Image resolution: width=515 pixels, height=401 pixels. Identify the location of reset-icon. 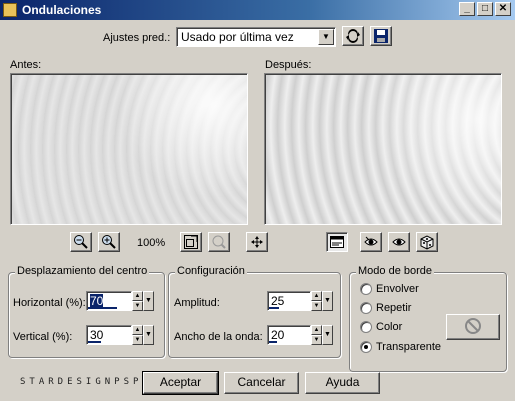
(353, 36).